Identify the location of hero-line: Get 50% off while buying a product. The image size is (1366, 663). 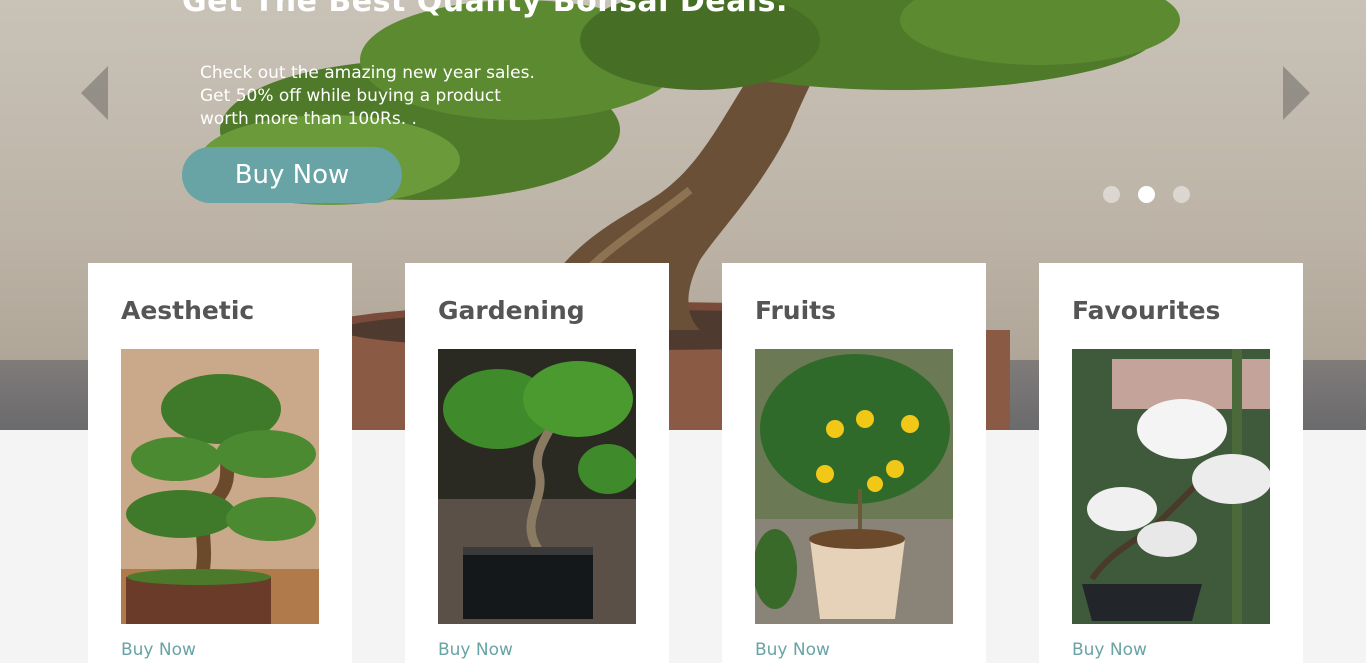
(350, 96).